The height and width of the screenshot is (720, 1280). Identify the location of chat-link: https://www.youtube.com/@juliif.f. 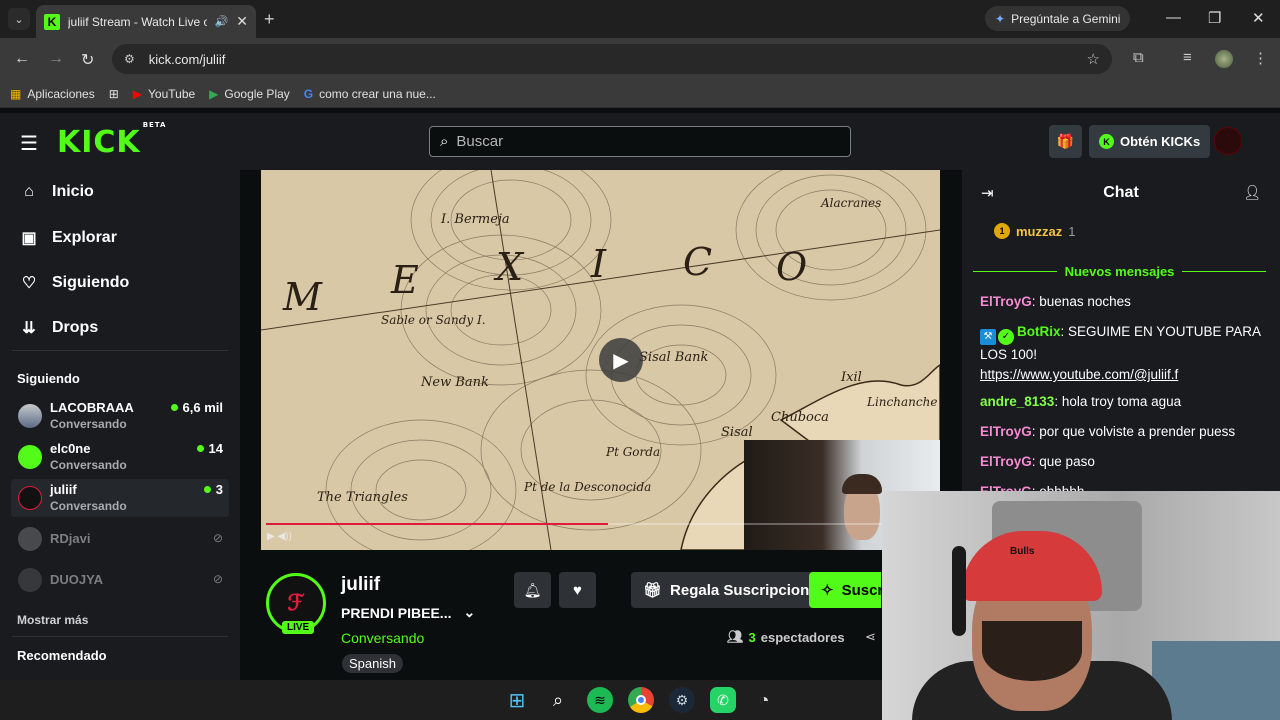
(1079, 374).